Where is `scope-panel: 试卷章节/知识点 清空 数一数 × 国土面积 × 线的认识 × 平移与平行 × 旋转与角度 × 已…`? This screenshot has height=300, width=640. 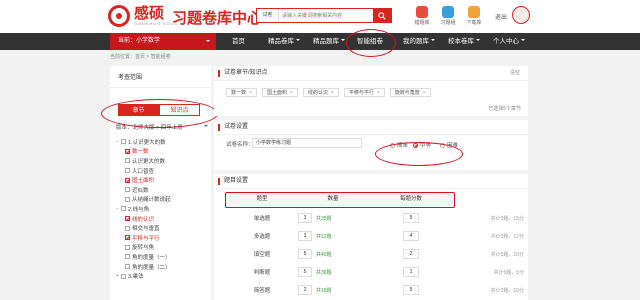 scope-panel: 试卷章节/知识点 清空 数一数 × 国土面积 × 线的认识 × 平移与平行 × 旋转与角度 × 已… is located at coordinates (371, 91).